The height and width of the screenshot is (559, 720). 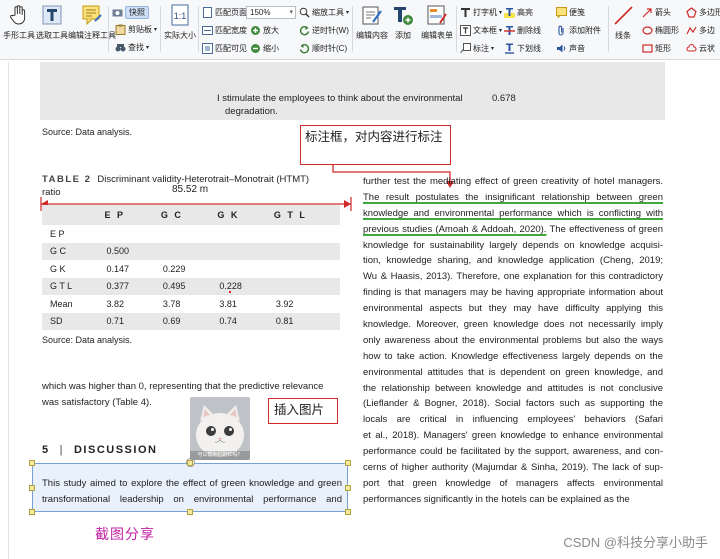 What do you see at coordinates (46, 450) in the screenshot?
I see `section-number: 5` at bounding box center [46, 450].